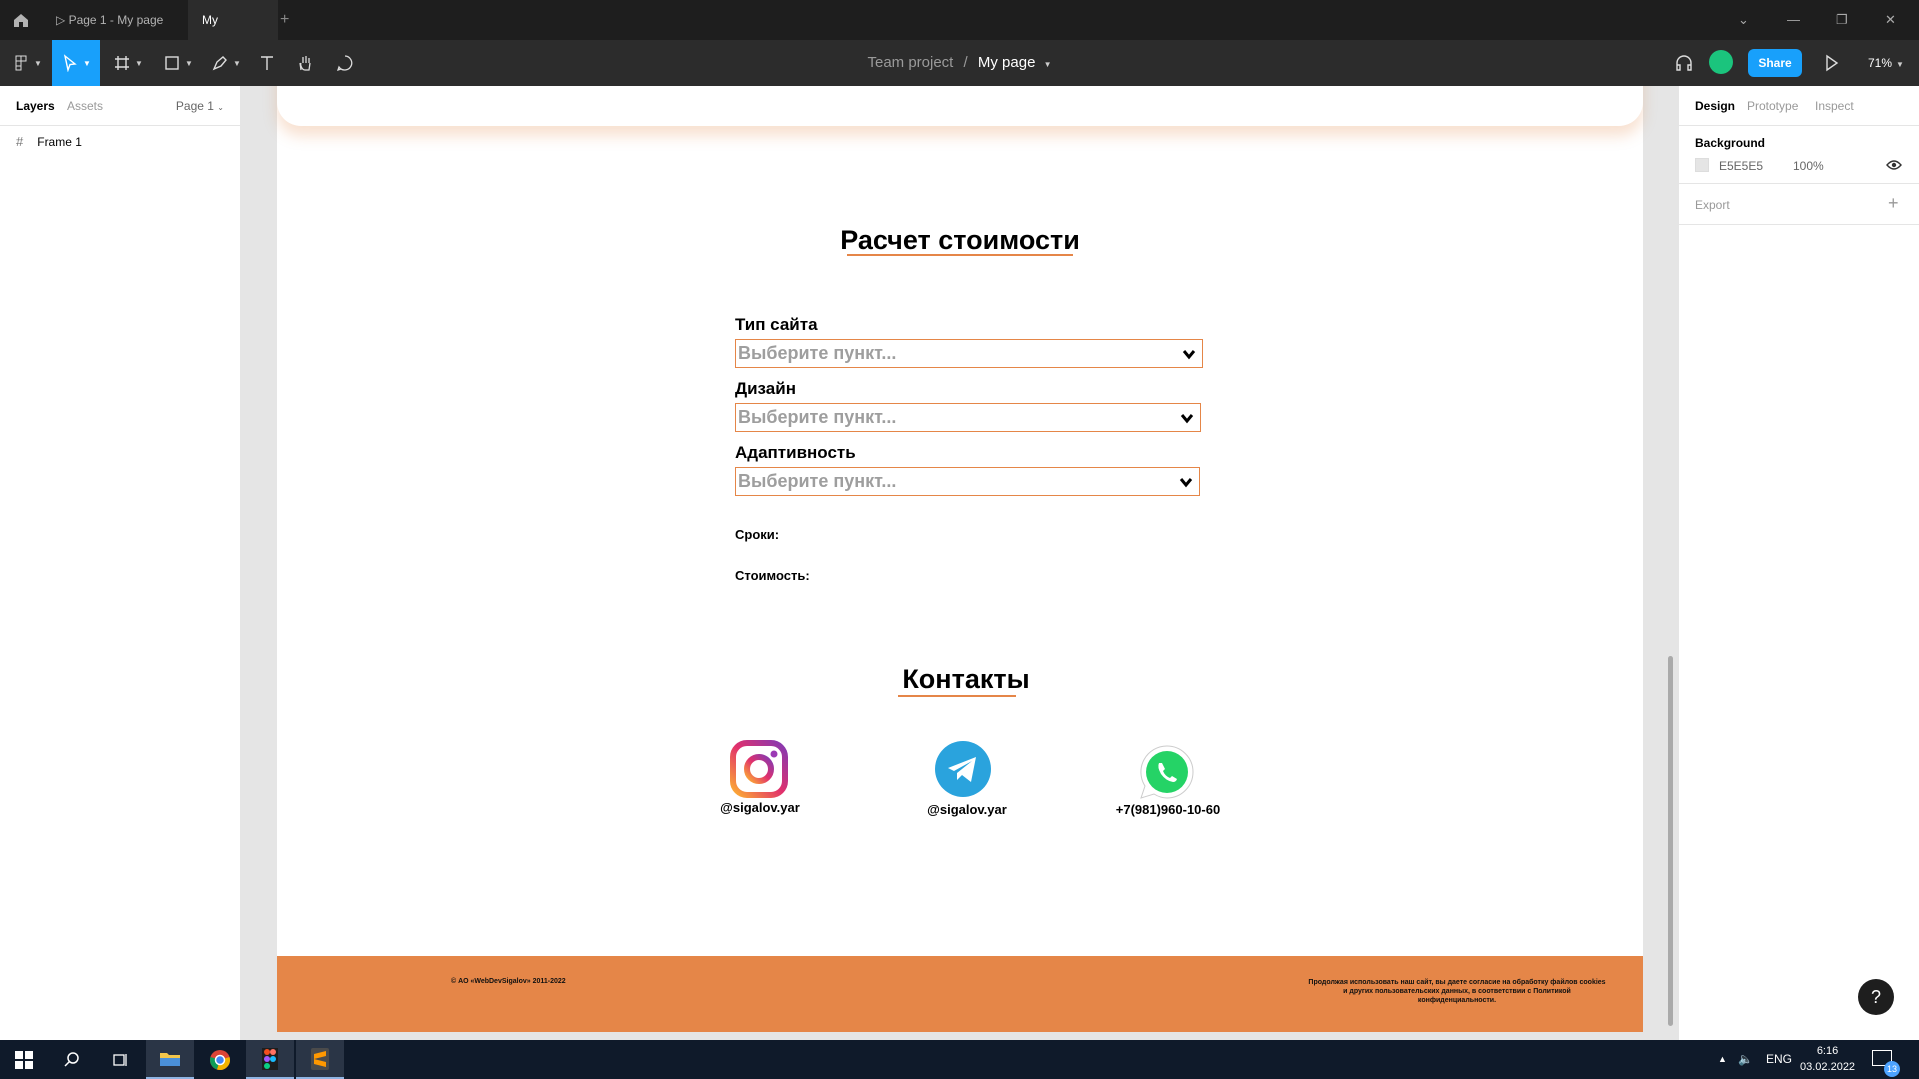 The image size is (1919, 1079). Describe the element at coordinates (120, 106) in the screenshot. I see `layers-panel-tabs: Layers Assets Page 1 ⌄` at that location.